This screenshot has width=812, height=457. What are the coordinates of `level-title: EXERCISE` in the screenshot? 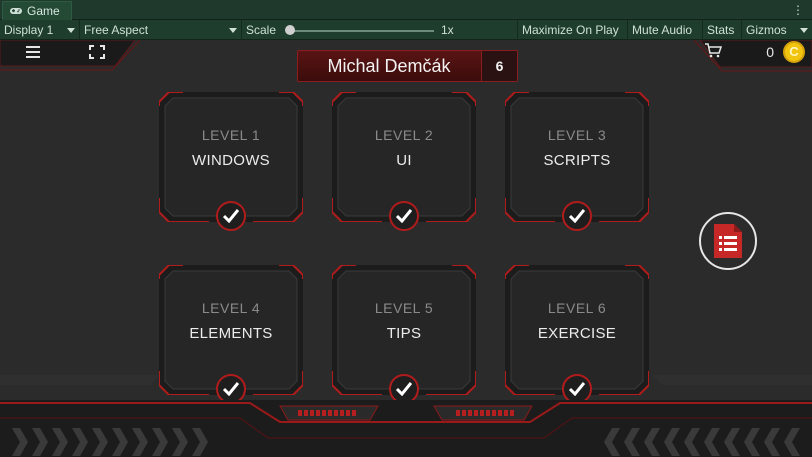 It's located at (577, 333).